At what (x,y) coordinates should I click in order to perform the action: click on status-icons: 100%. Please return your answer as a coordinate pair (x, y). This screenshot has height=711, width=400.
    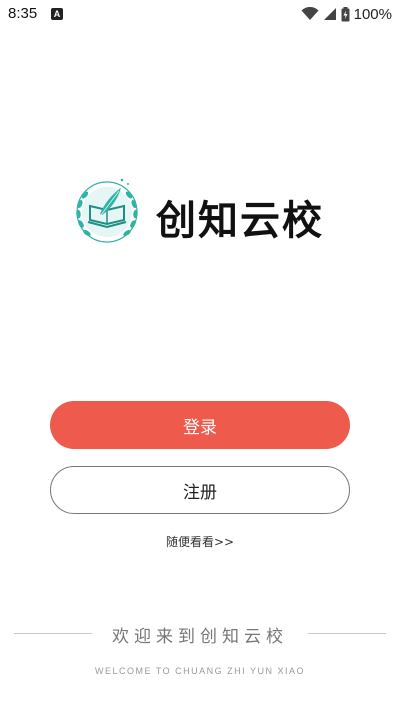
    Looking at the image, I should click on (346, 14).